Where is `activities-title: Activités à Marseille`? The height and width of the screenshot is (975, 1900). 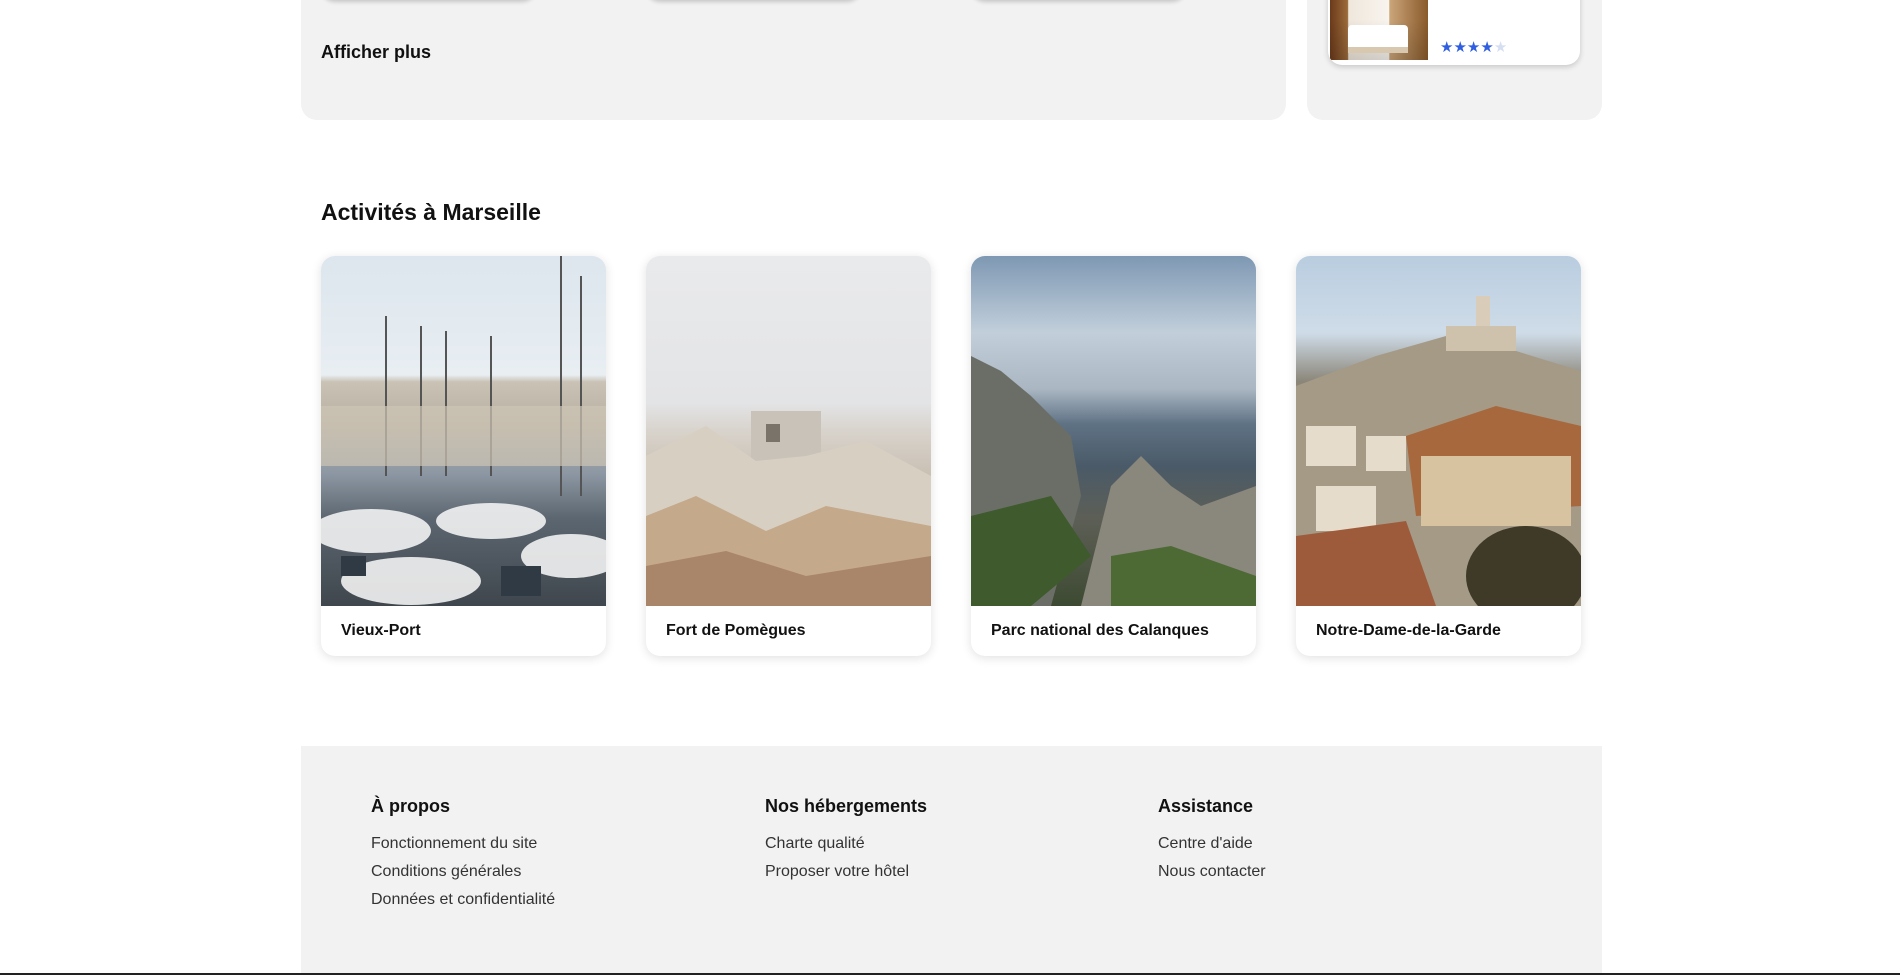
activities-title: Activités à Marseille is located at coordinates (431, 212).